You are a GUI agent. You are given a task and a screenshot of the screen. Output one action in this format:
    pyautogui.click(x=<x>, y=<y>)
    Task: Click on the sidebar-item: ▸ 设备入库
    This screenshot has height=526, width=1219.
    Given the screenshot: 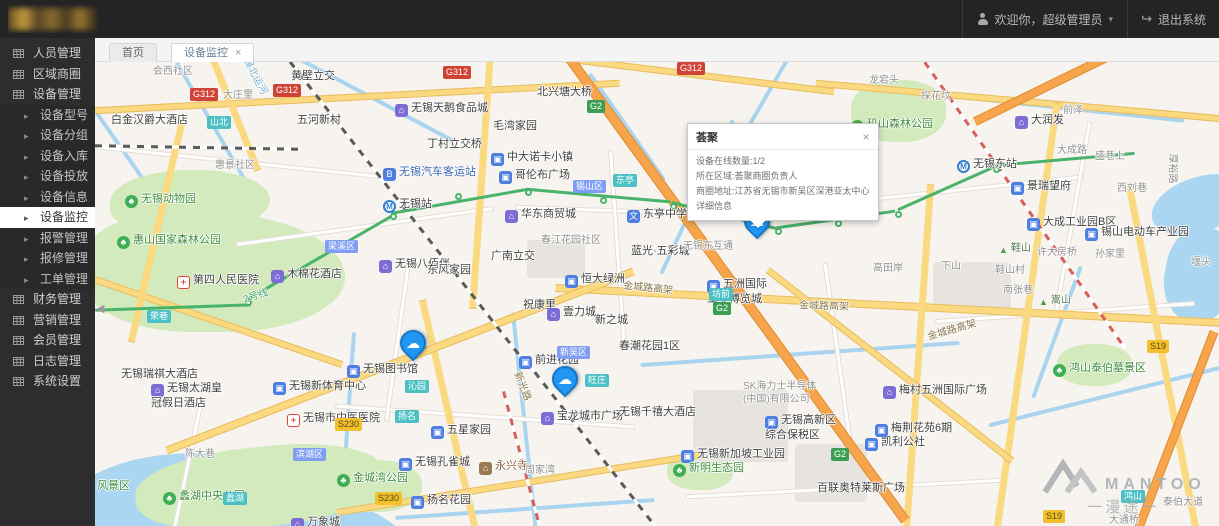 What is the action you would take?
    pyautogui.click(x=47, y=155)
    